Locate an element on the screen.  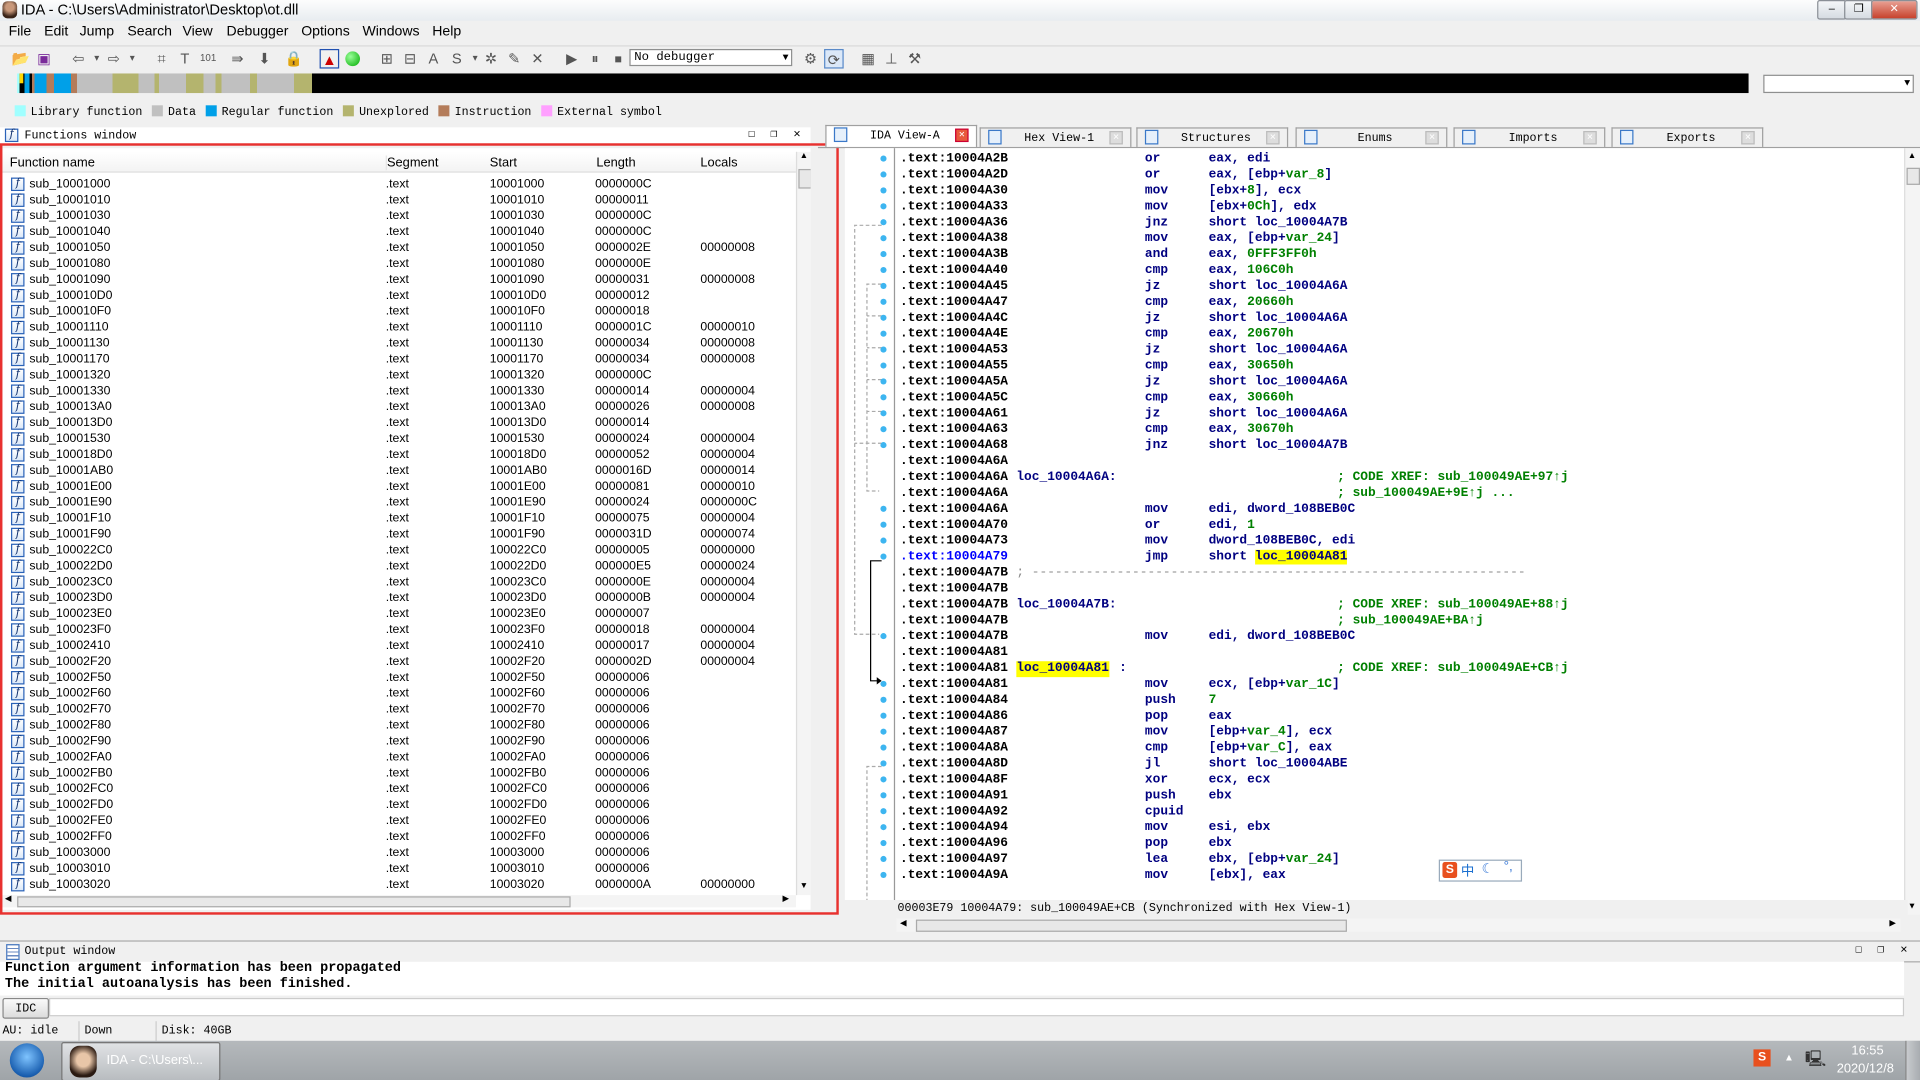
disassembly-line: .text:10004A38 mov eax, [ebp+var_24] is located at coordinates (1402, 239).